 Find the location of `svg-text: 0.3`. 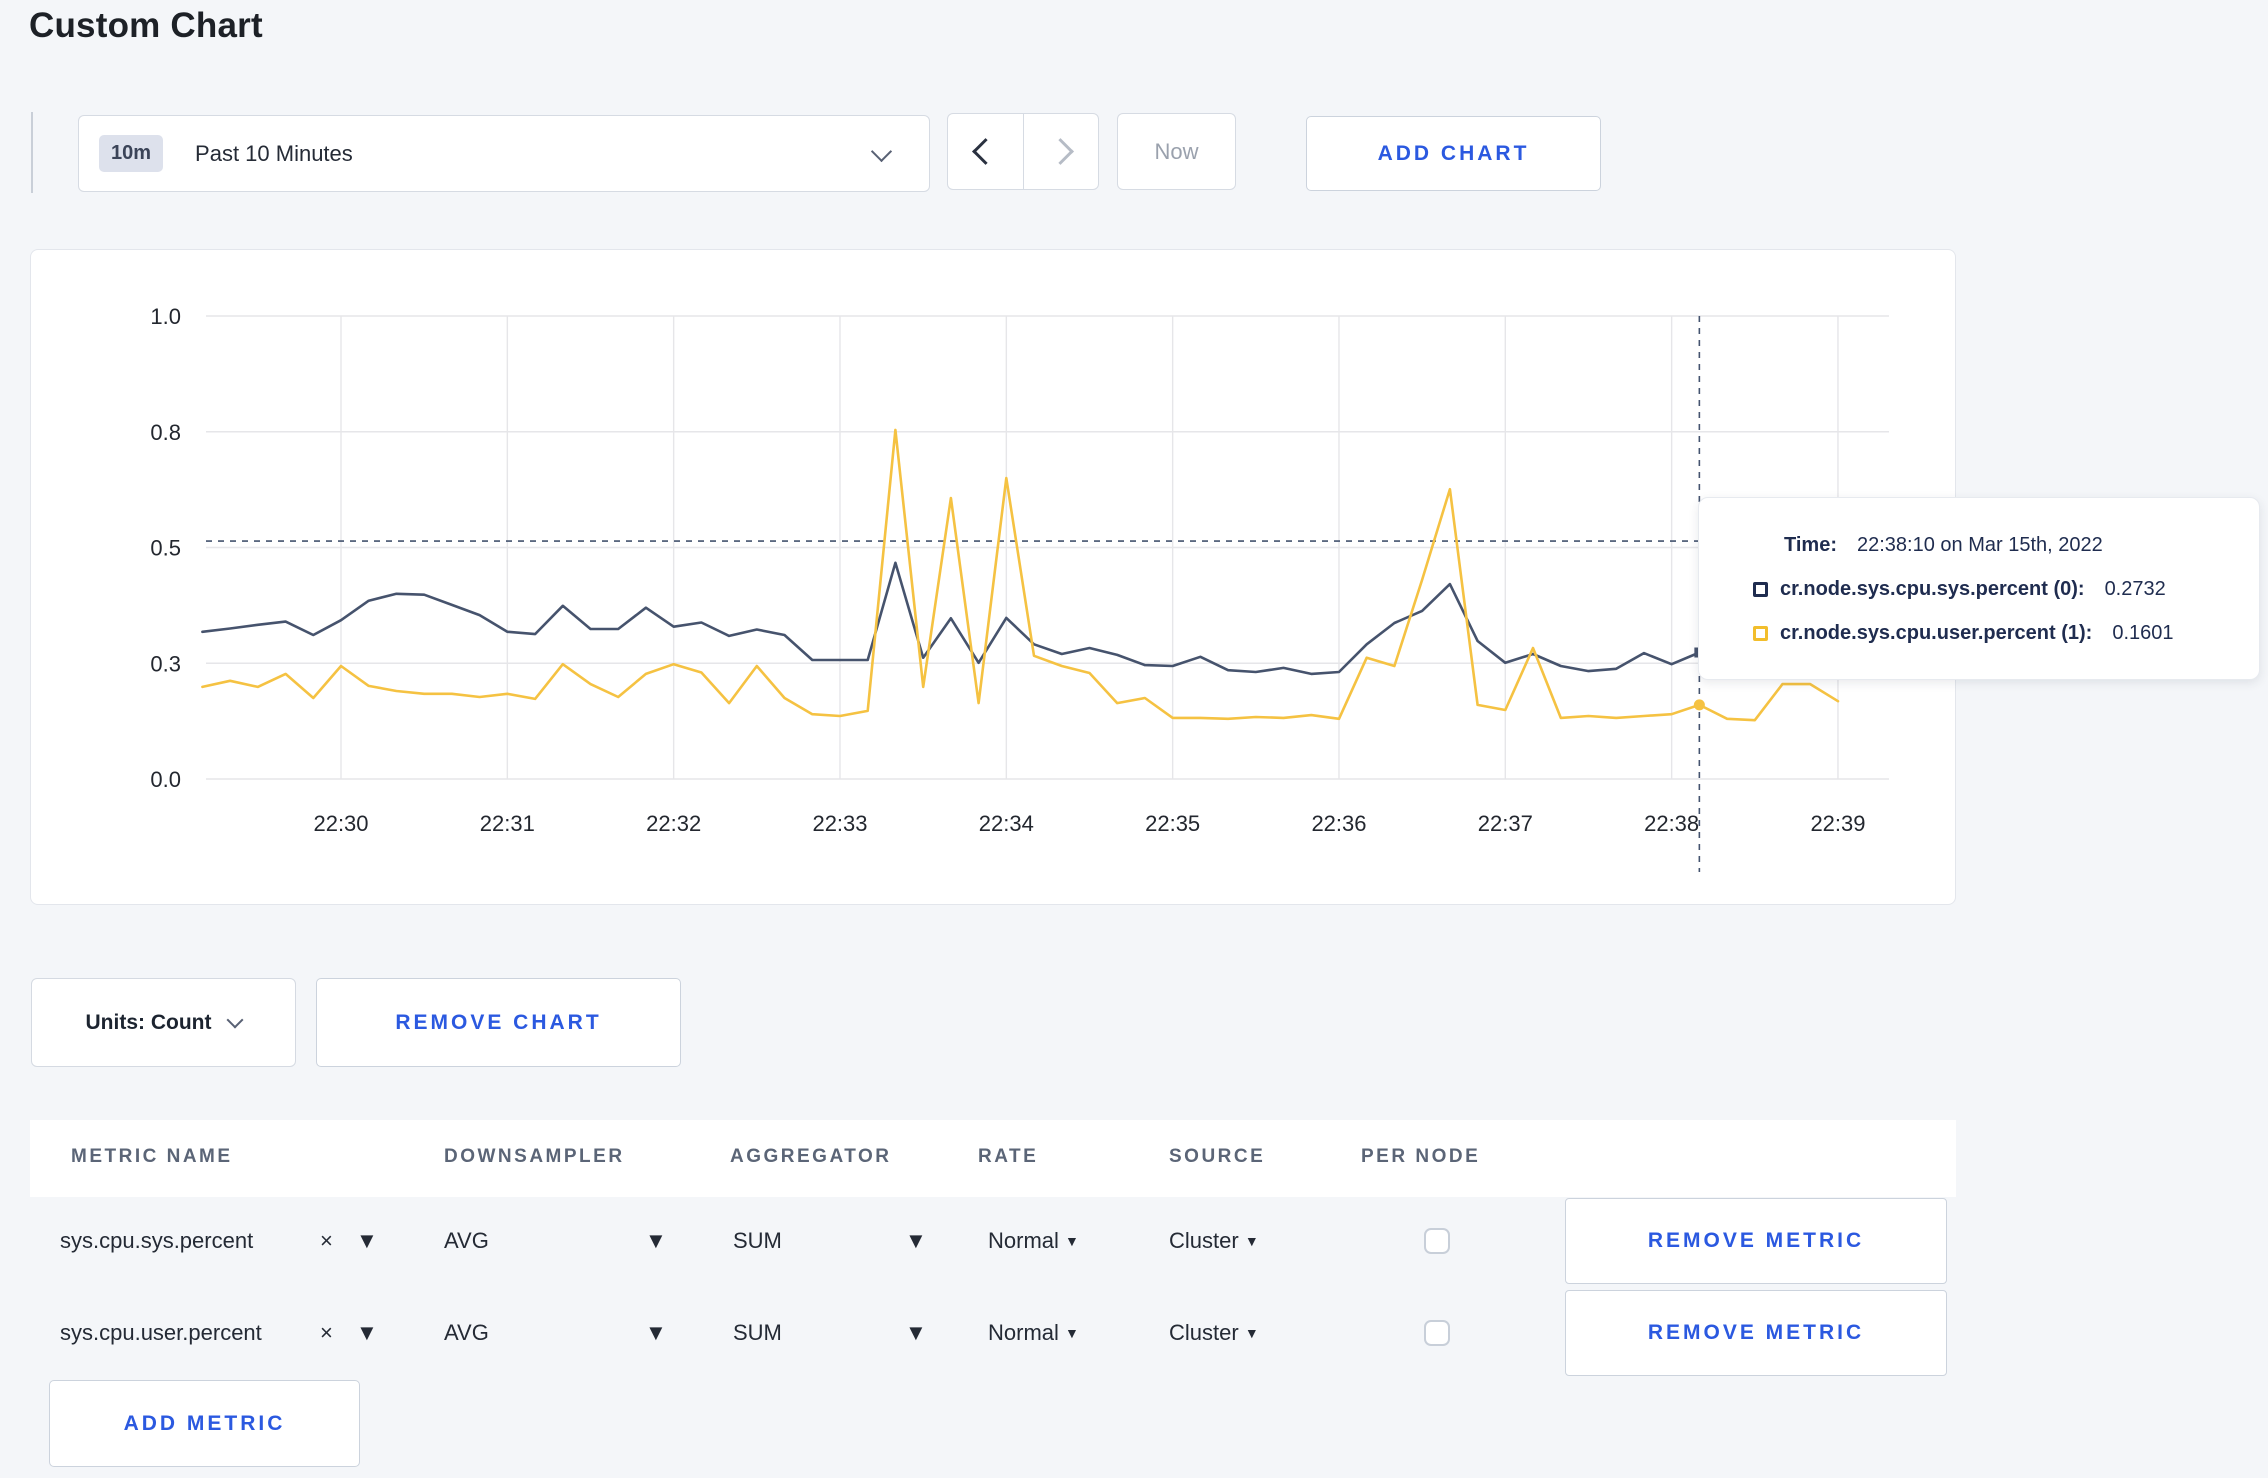

svg-text: 0.3 is located at coordinates (165, 663).